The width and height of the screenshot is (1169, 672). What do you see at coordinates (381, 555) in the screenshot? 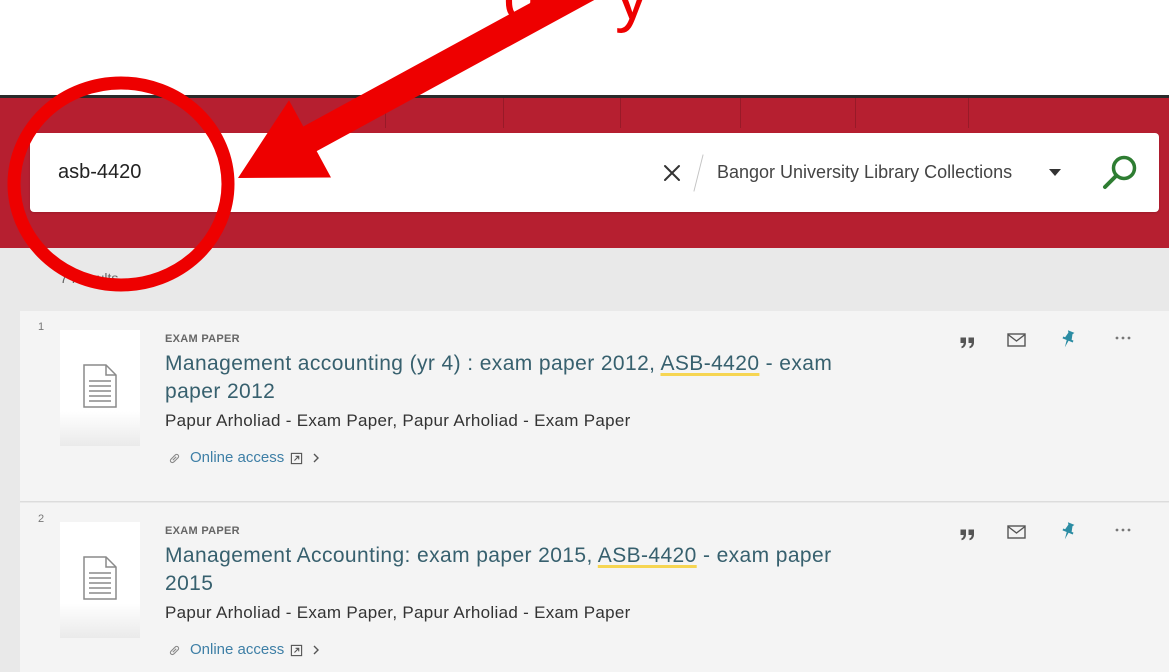
I see `result-title-text: Management Accounting: exam paper 2015,` at bounding box center [381, 555].